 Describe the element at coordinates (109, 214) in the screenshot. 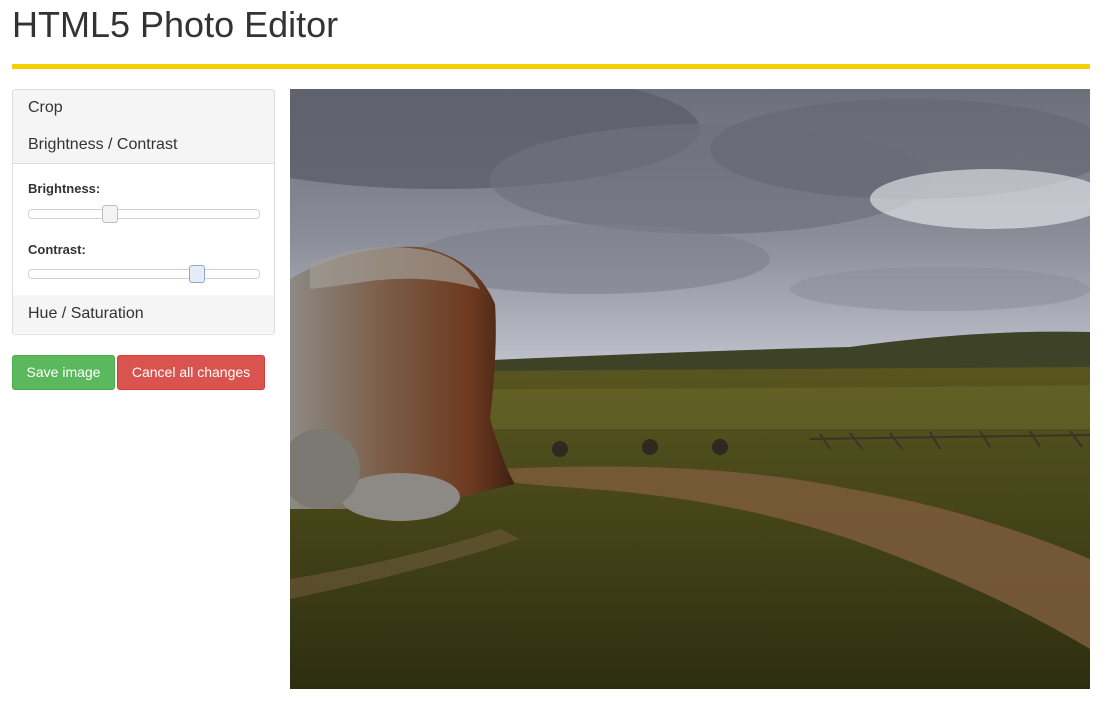

I see `brightness-slider-handle` at that location.